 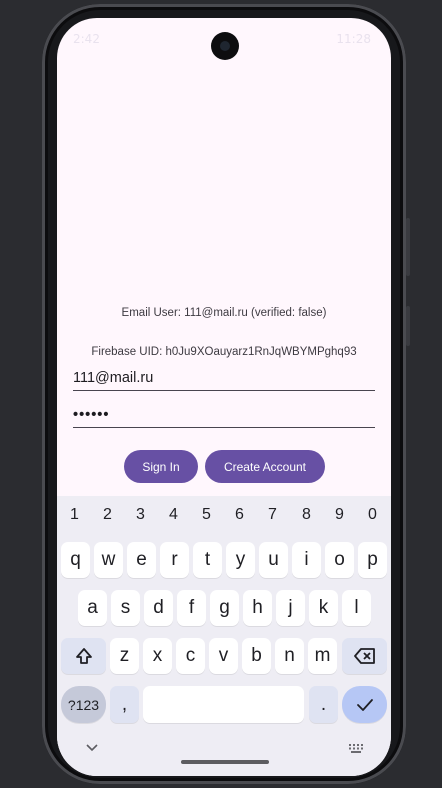 I want to click on key-d: d, so click(x=158, y=608).